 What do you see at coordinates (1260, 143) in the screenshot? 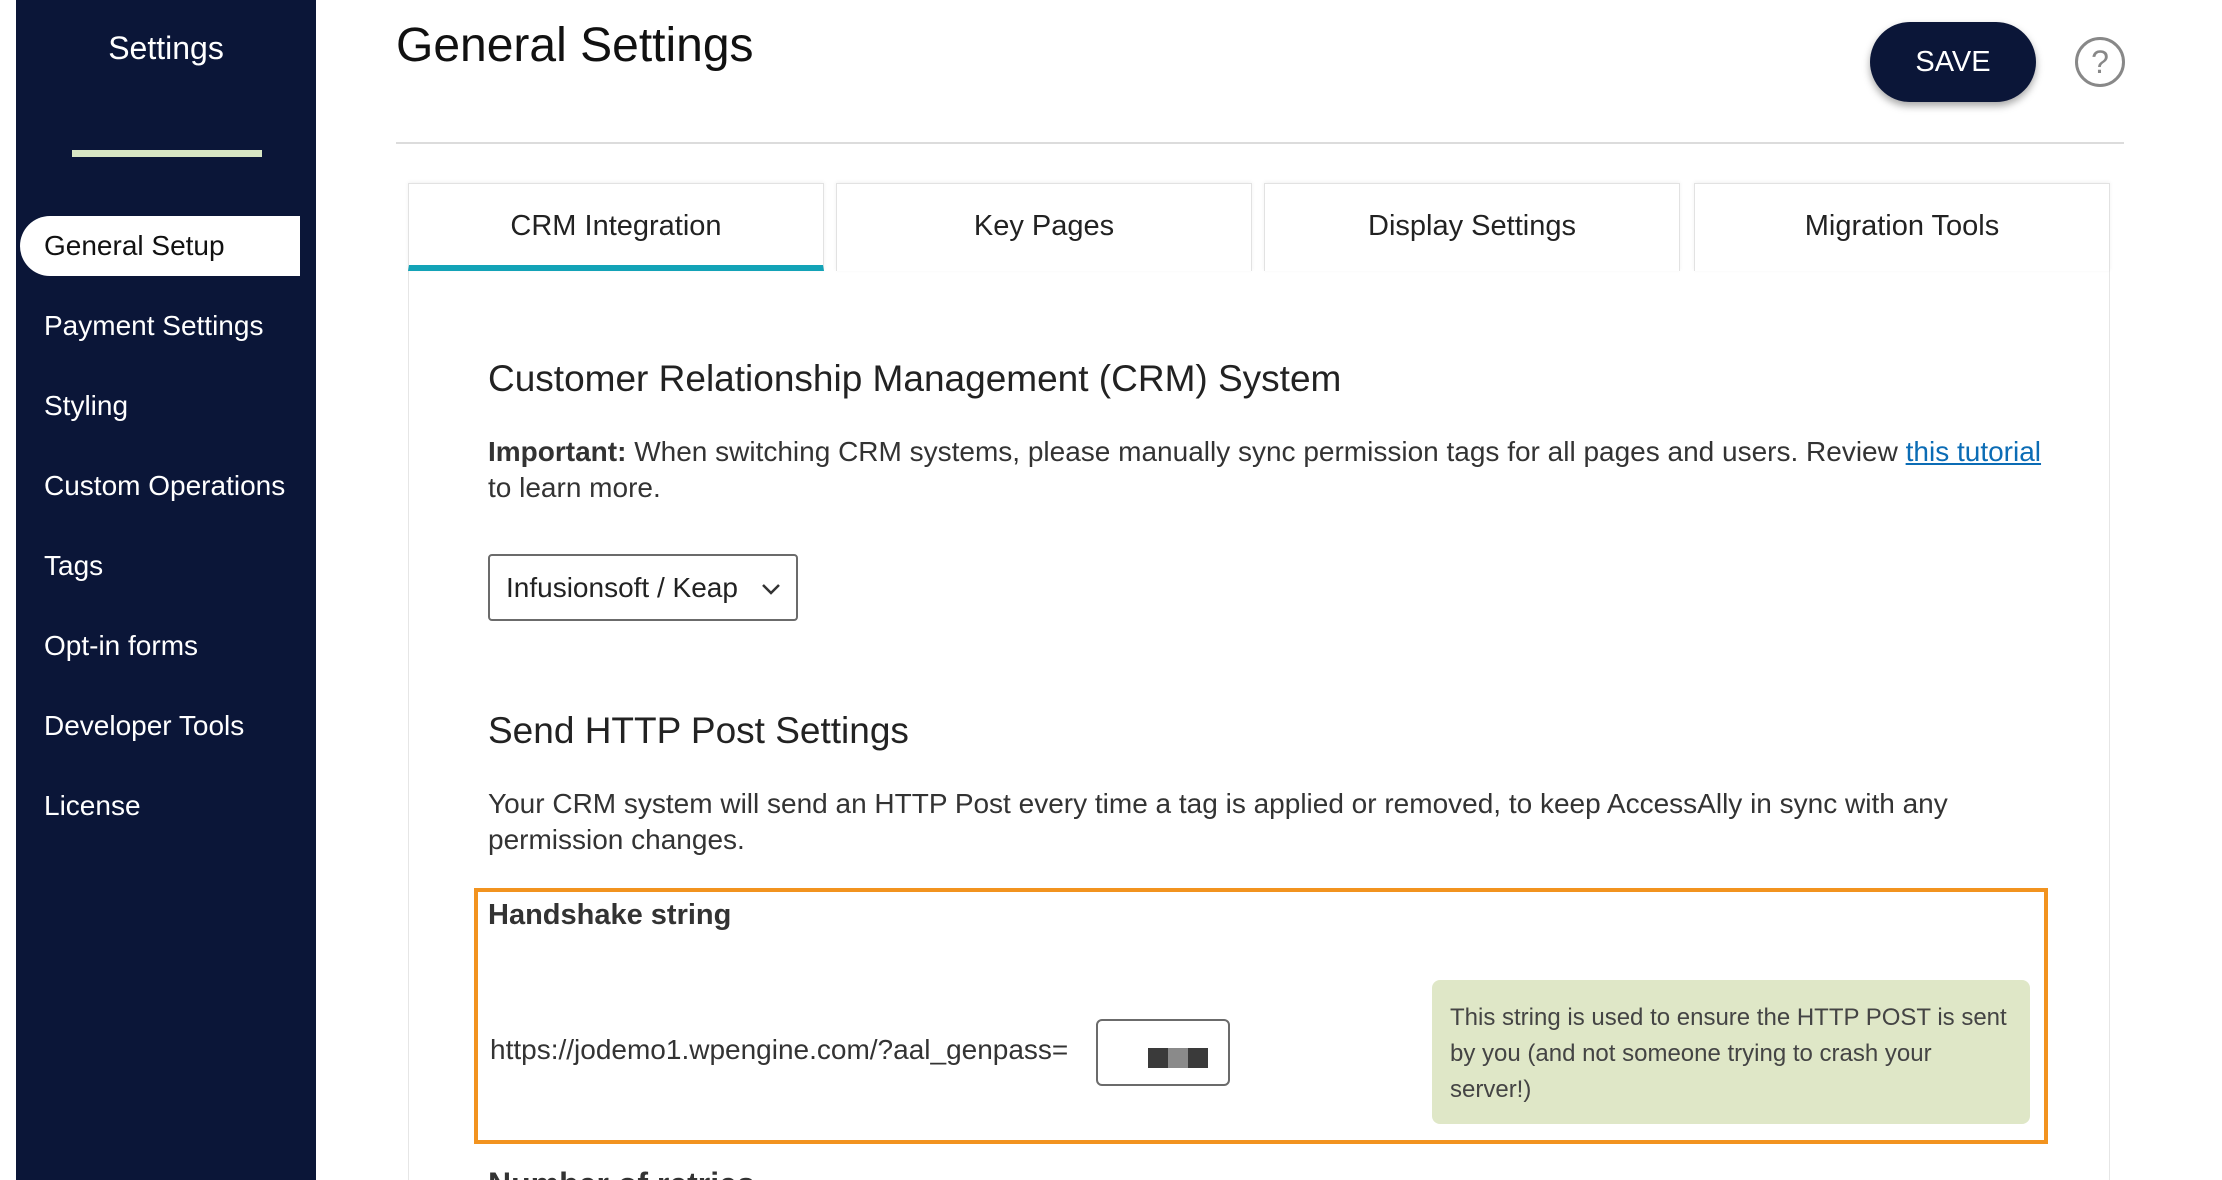
I see `header-divider` at bounding box center [1260, 143].